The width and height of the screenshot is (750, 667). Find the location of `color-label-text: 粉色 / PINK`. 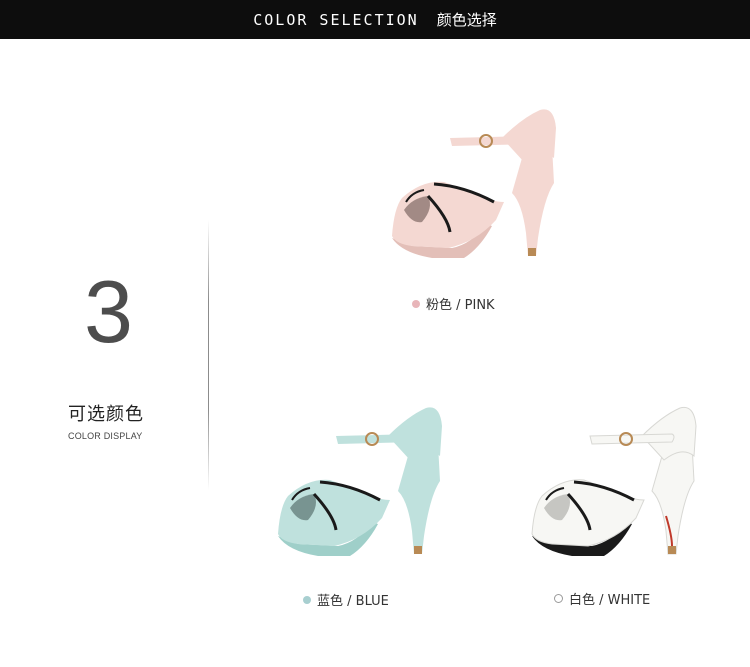

color-label-text: 粉色 / PINK is located at coordinates (460, 305).